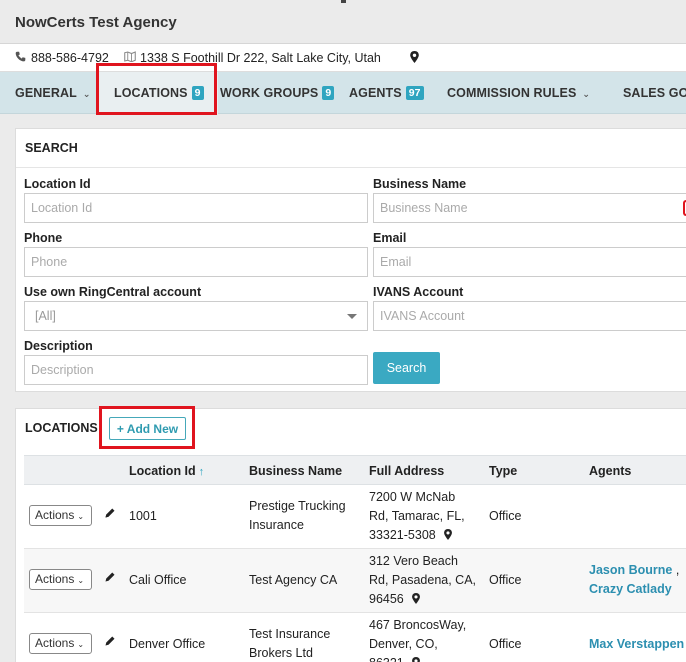 The height and width of the screenshot is (662, 686). I want to click on divider, so click(351, 167).